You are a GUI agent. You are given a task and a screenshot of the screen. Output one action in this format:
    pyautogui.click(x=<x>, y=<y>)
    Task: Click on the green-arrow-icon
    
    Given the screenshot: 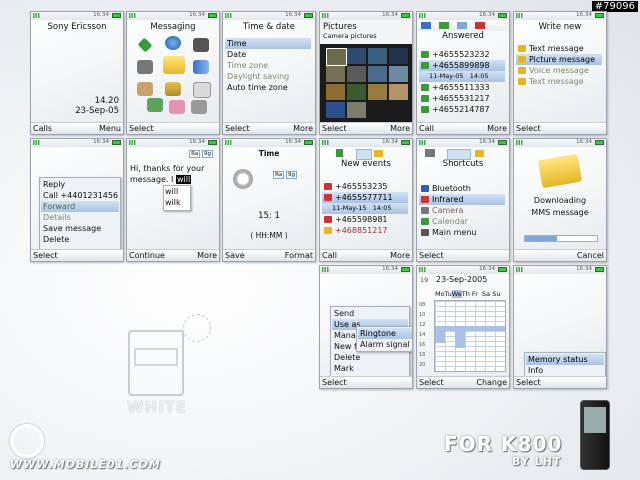 What is the action you would take?
    pyautogui.click(x=145, y=45)
    